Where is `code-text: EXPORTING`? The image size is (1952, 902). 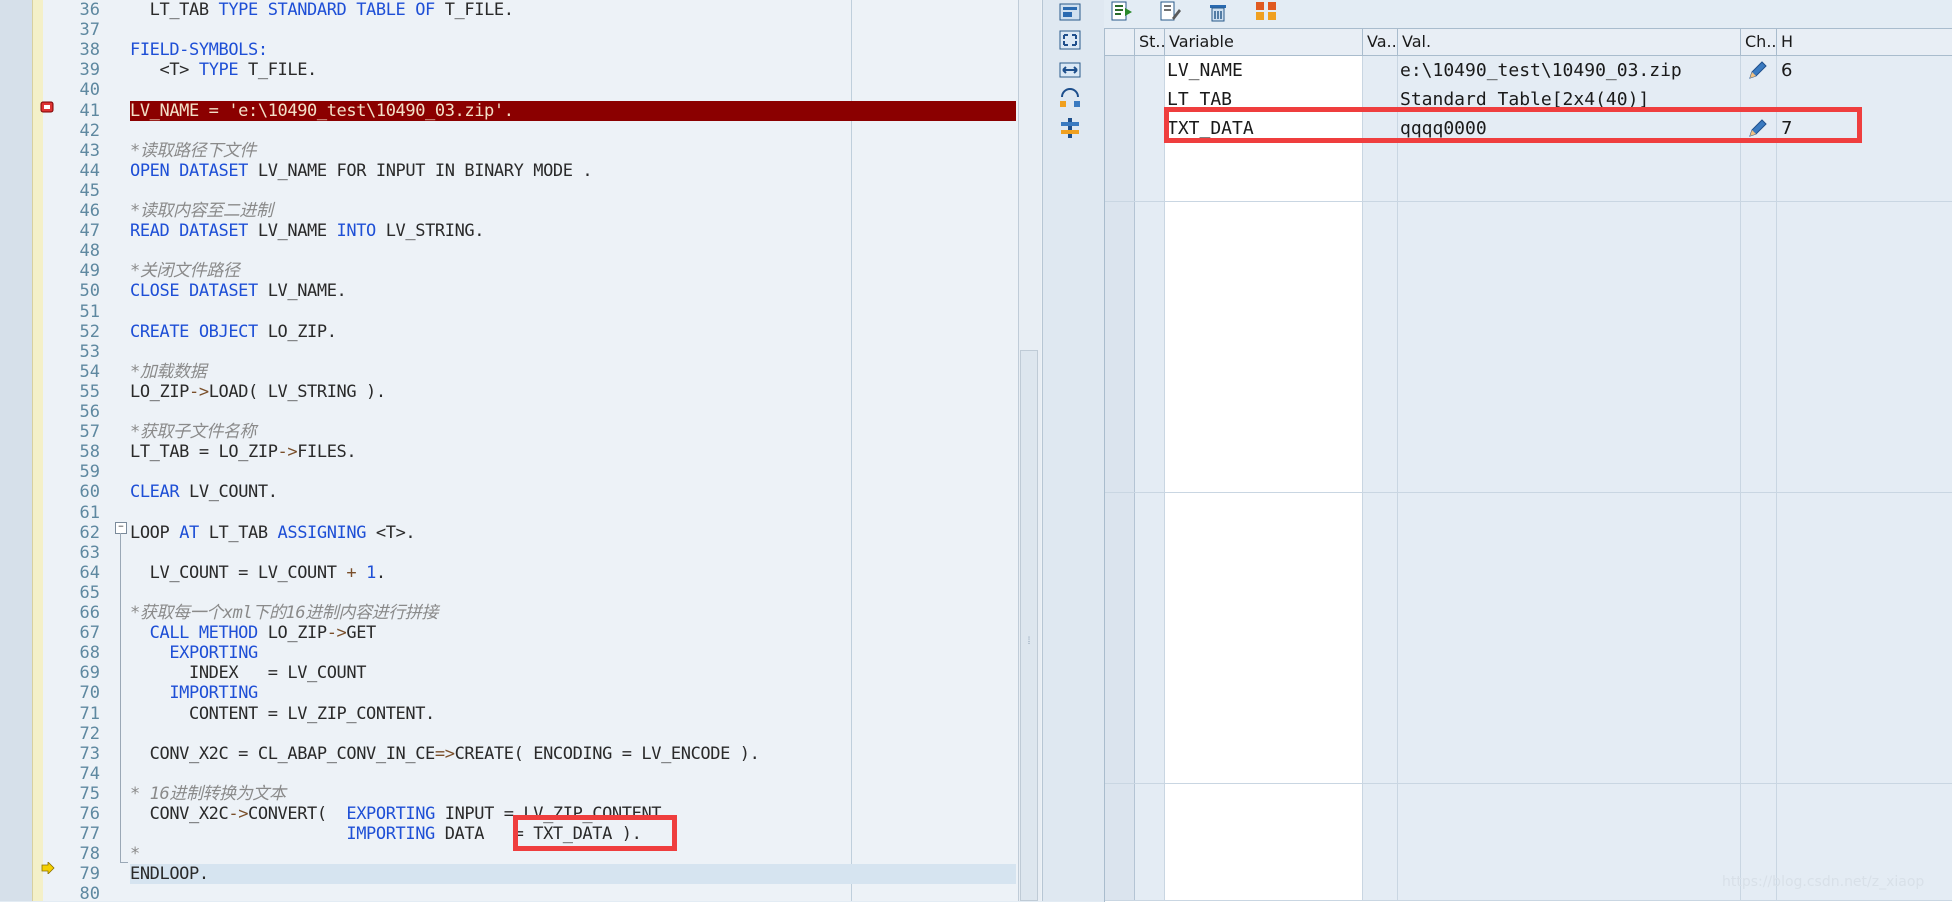
code-text: EXPORTING is located at coordinates (194, 653).